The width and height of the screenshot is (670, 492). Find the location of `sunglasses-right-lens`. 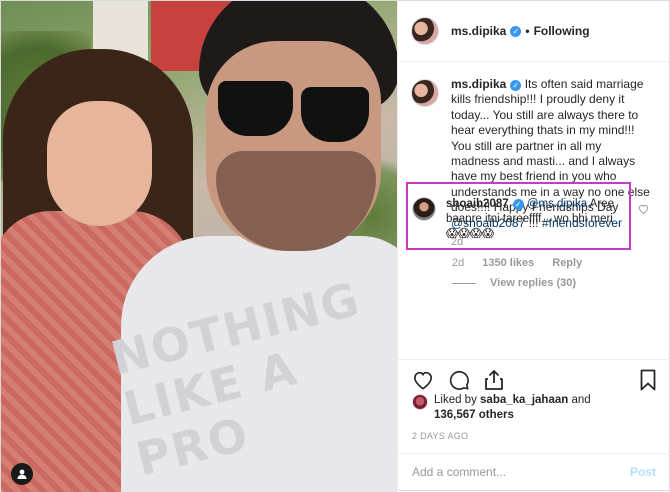

sunglasses-right-lens is located at coordinates (335, 114).